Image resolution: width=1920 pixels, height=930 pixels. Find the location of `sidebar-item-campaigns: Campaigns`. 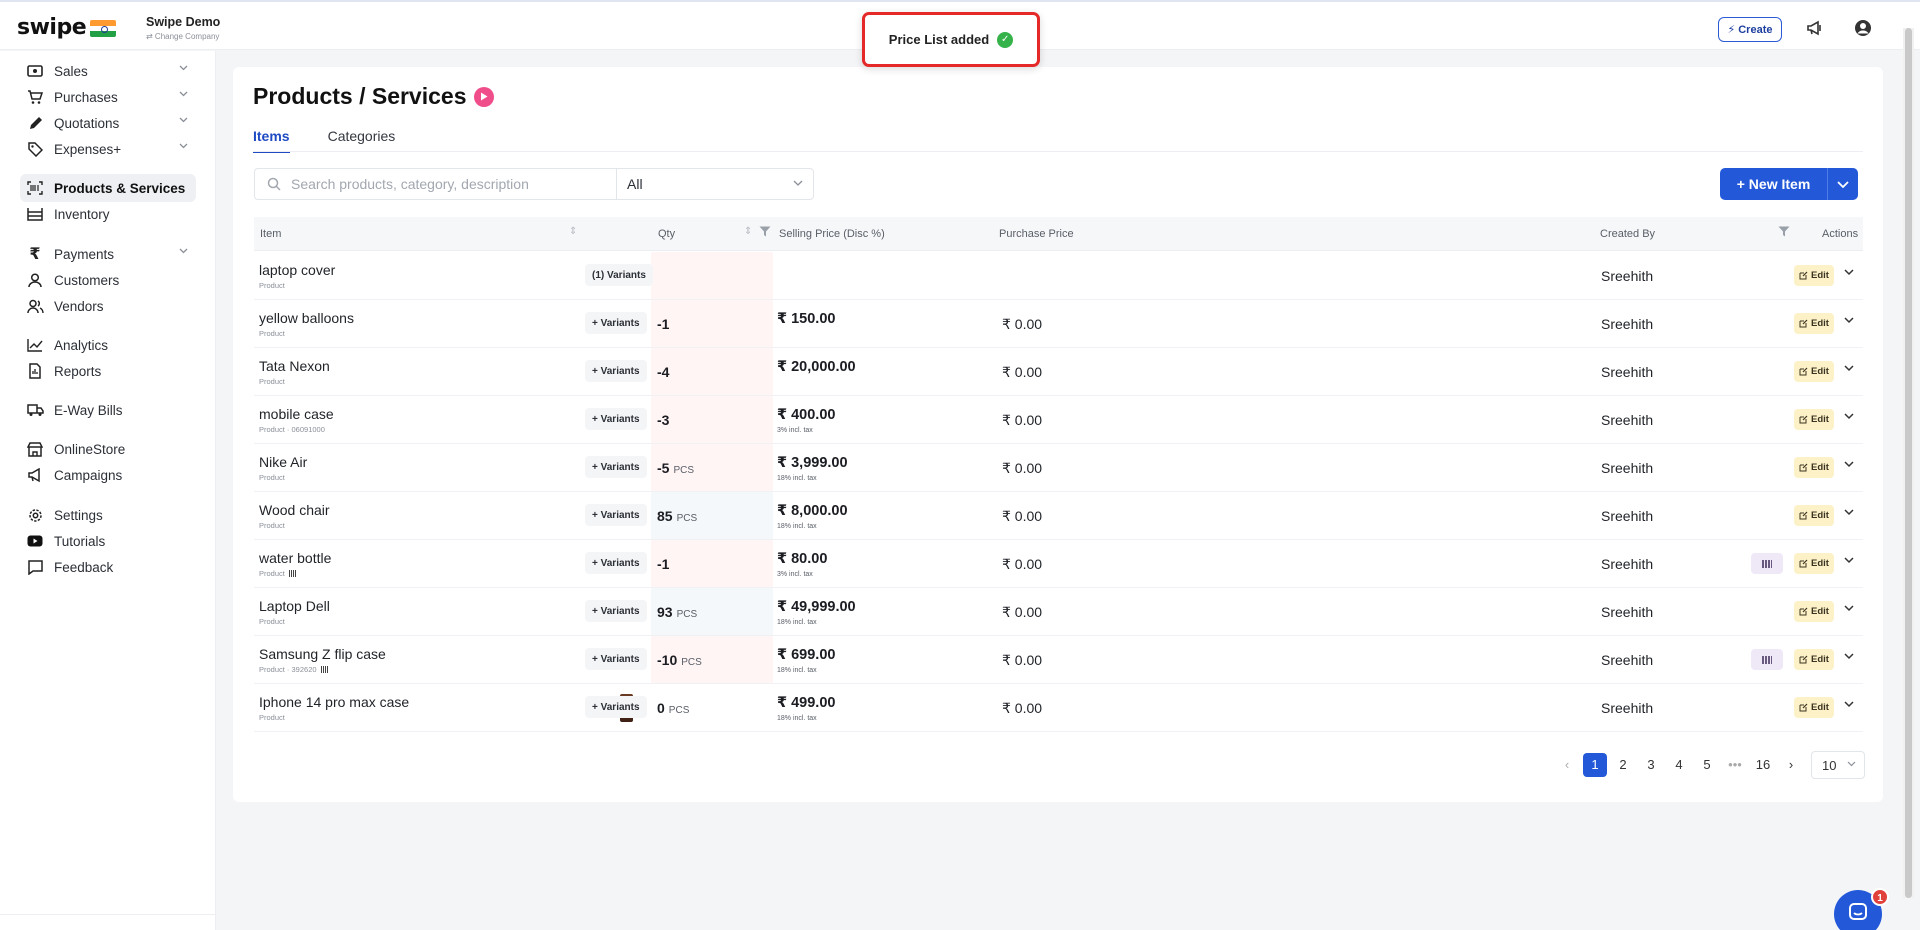

sidebar-item-campaigns: Campaigns is located at coordinates (108, 475).